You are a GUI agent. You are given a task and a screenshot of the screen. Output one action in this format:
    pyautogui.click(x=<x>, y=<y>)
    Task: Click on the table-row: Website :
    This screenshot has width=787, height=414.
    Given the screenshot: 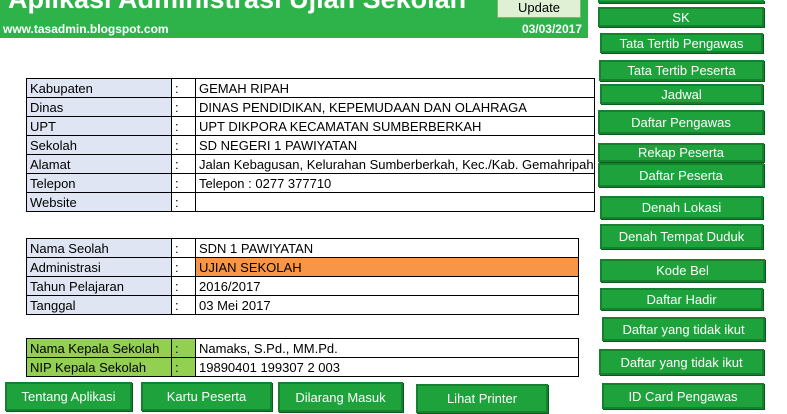 What is the action you would take?
    pyautogui.click(x=310, y=202)
    